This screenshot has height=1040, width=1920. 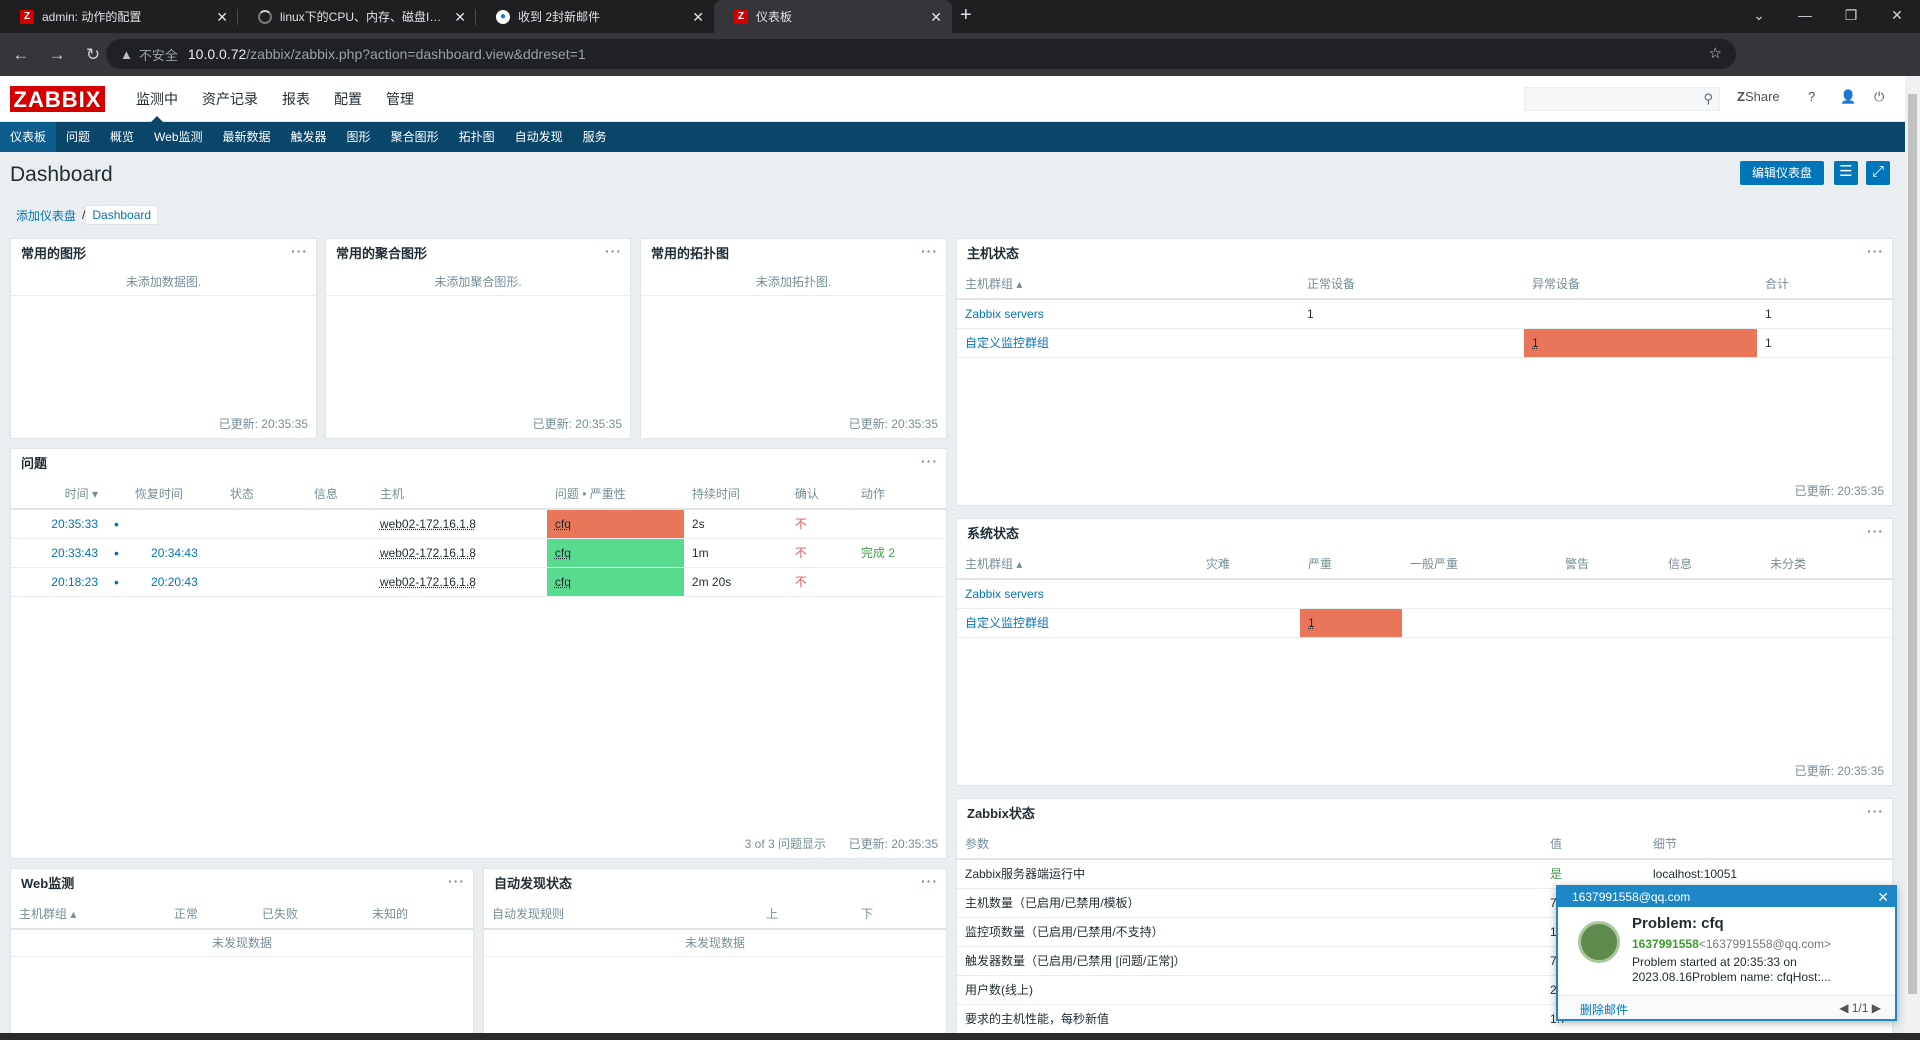 What do you see at coordinates (1874, 1008) in the screenshot?
I see `next-icon: ▶` at bounding box center [1874, 1008].